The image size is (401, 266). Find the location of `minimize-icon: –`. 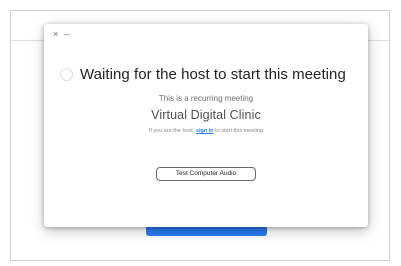

minimize-icon: – is located at coordinates (66, 34).